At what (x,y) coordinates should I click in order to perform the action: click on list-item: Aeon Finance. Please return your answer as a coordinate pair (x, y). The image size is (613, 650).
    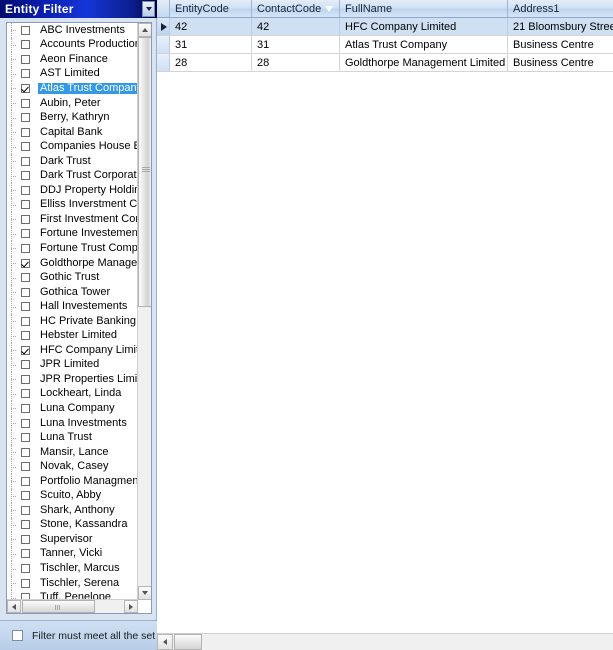
    Looking at the image, I should click on (72, 59).